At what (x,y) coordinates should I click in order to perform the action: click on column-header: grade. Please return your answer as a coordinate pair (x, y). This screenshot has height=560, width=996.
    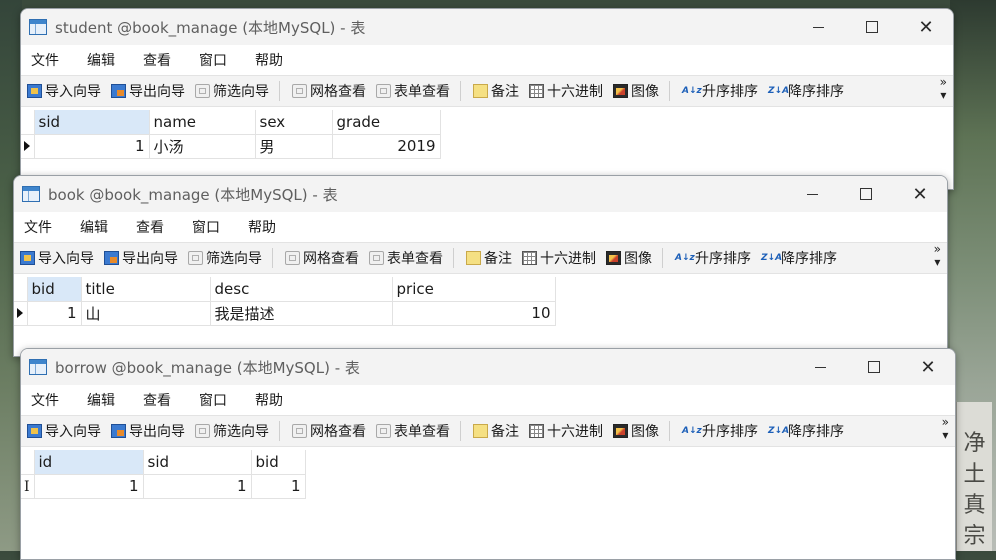
    Looking at the image, I should click on (386, 122).